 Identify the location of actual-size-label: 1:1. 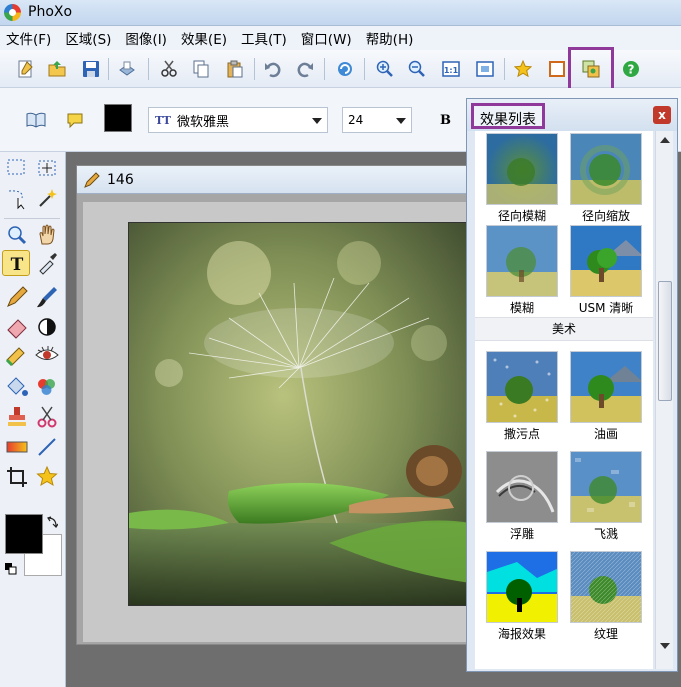
(451, 70).